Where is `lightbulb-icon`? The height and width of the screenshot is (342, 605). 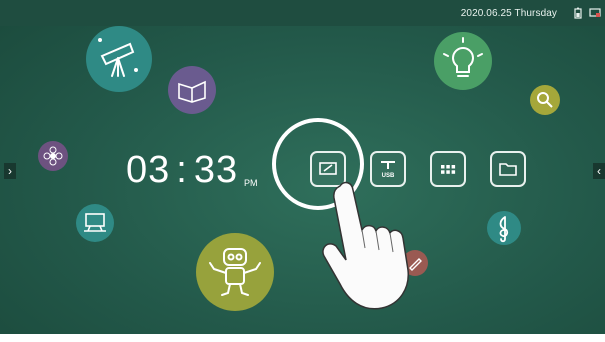
lightbulb-icon is located at coordinates (463, 57).